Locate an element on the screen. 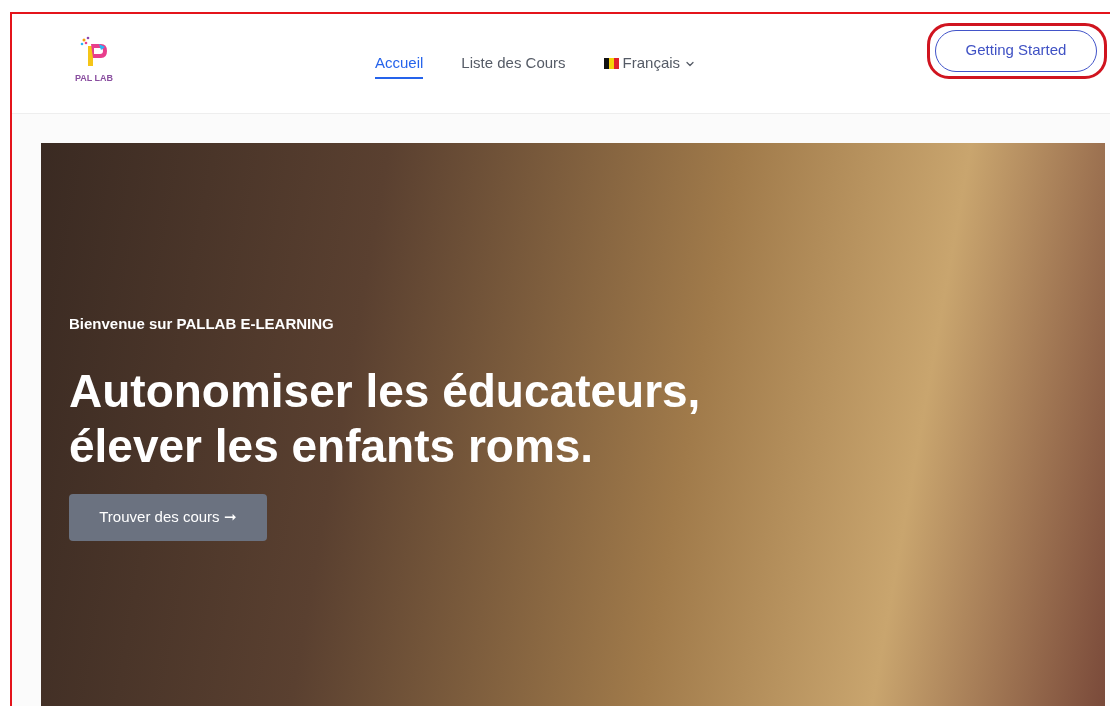 Image resolution: width=1110 pixels, height=706 pixels. logo-icon is located at coordinates (94, 51).